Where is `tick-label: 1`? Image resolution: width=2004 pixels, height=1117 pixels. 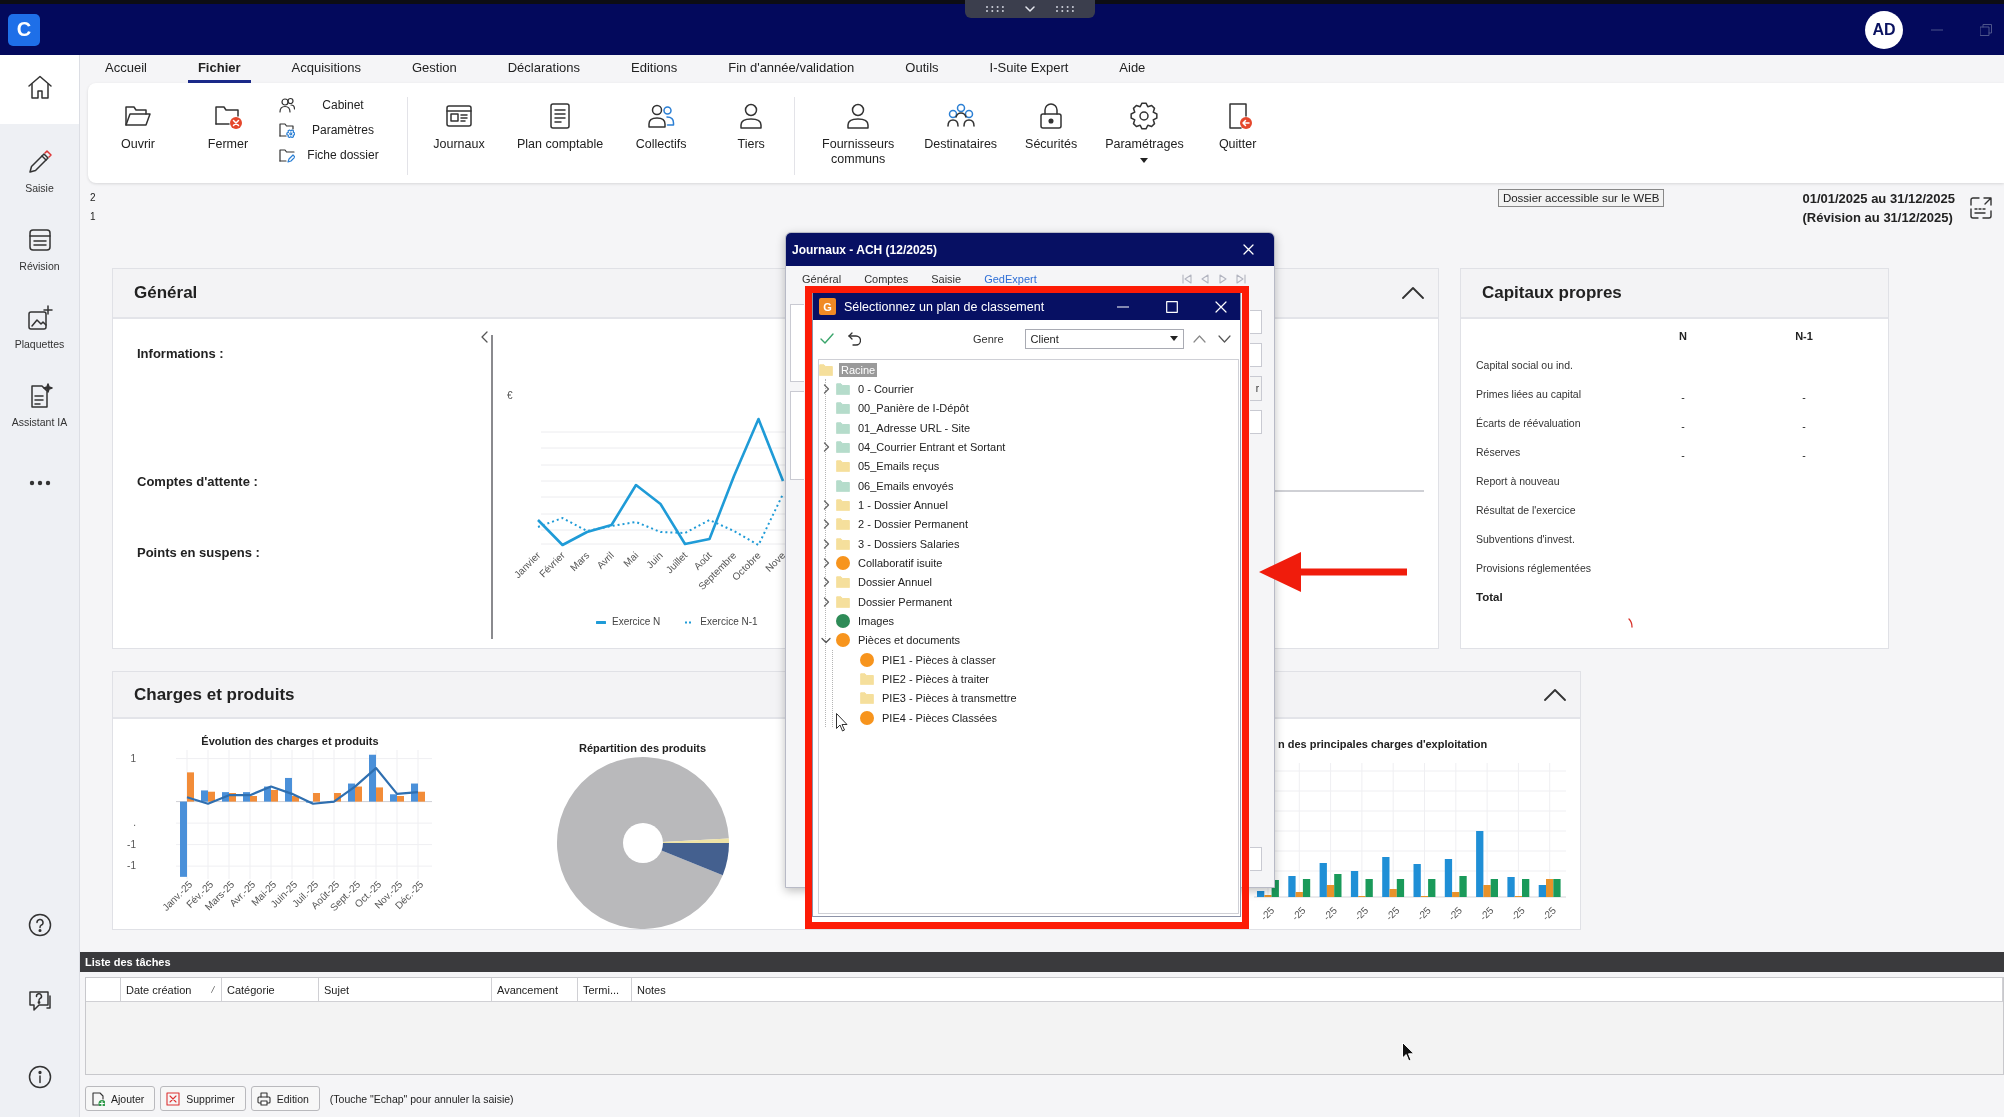 tick-label: 1 is located at coordinates (133, 758).